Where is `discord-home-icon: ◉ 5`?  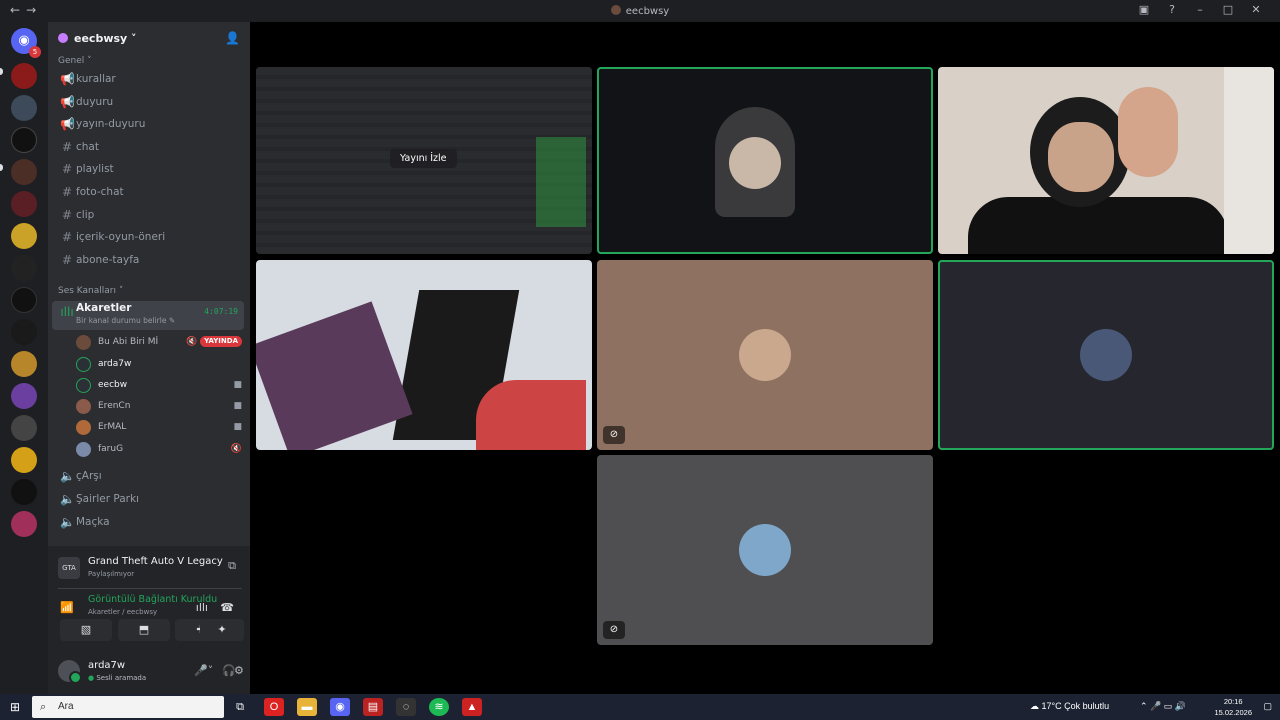 discord-home-icon: ◉ 5 is located at coordinates (26, 43).